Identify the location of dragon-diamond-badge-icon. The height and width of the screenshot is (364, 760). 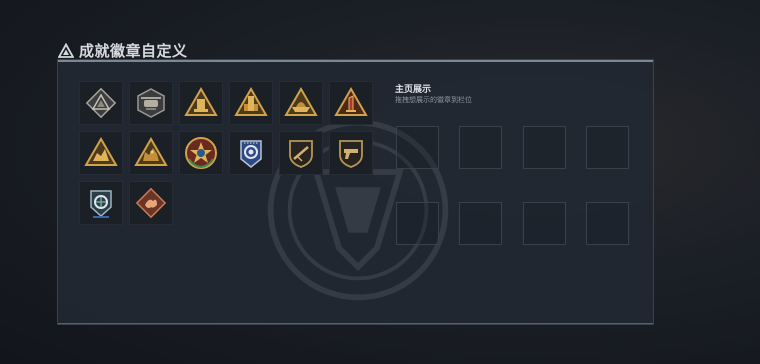
(151, 203).